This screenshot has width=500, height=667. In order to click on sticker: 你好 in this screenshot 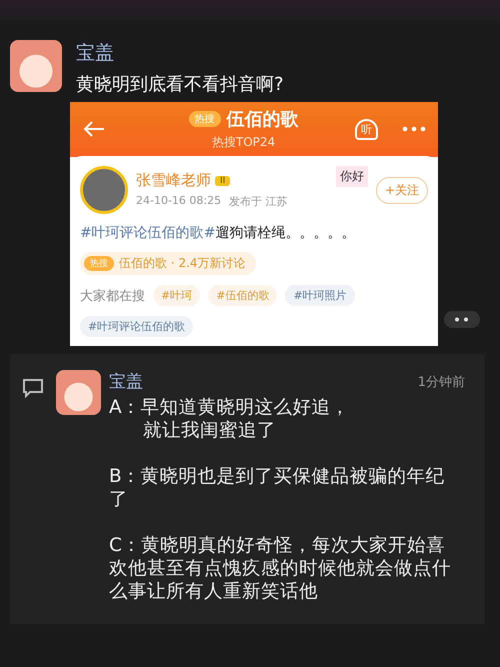, I will do `click(352, 176)`.